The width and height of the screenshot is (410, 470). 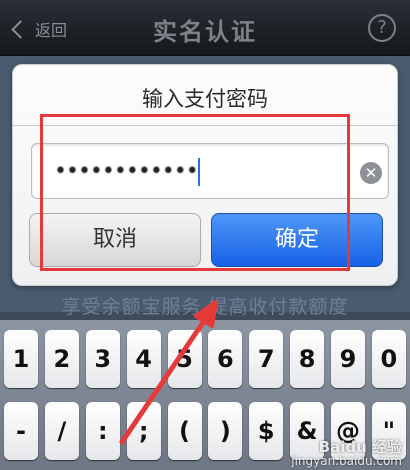 What do you see at coordinates (382, 28) in the screenshot?
I see `help-icon: ?` at bounding box center [382, 28].